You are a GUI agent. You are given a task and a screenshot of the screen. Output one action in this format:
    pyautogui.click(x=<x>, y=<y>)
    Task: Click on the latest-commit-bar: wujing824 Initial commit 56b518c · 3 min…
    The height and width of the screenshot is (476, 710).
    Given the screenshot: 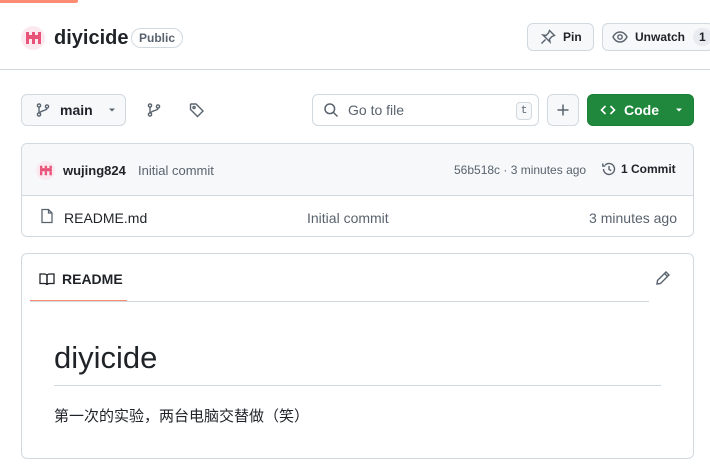 What is the action you would take?
    pyautogui.click(x=357, y=170)
    